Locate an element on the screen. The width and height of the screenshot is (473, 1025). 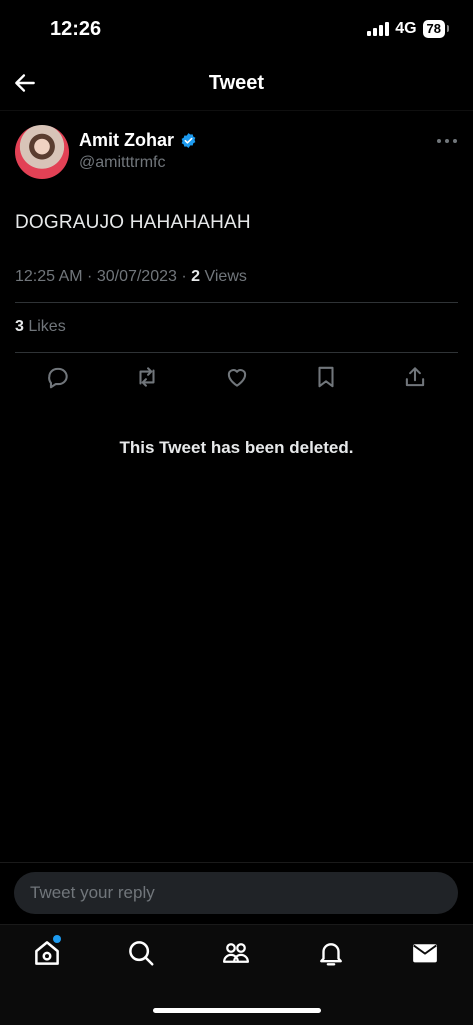
reply-divider is located at coordinates (236, 862).